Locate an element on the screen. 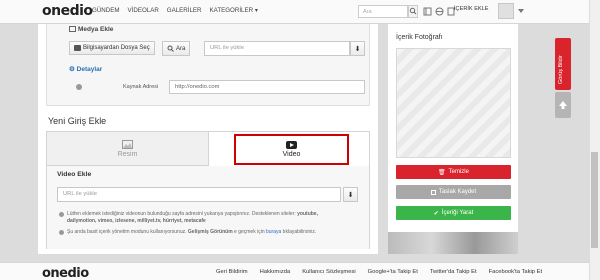 This screenshot has height=280, width=600. chevron-down-icon is located at coordinates (521, 11).